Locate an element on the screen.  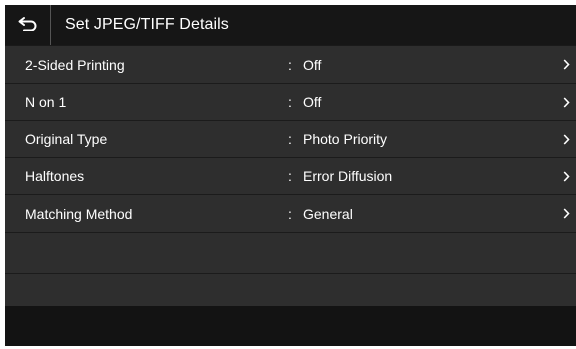
setting-row-halftones: Halftones : Error Diffusion is located at coordinates (290, 176).